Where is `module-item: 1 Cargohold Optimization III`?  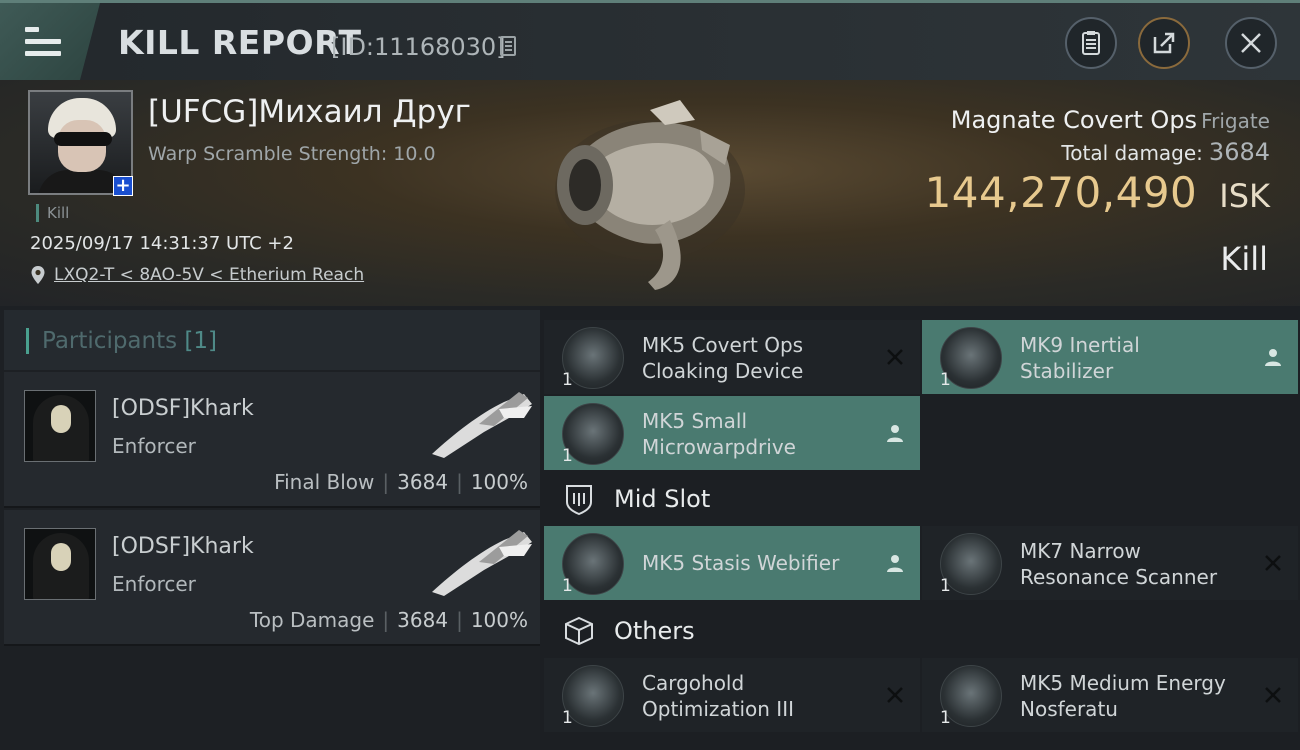
module-item: 1 Cargohold Optimization III is located at coordinates (732, 695).